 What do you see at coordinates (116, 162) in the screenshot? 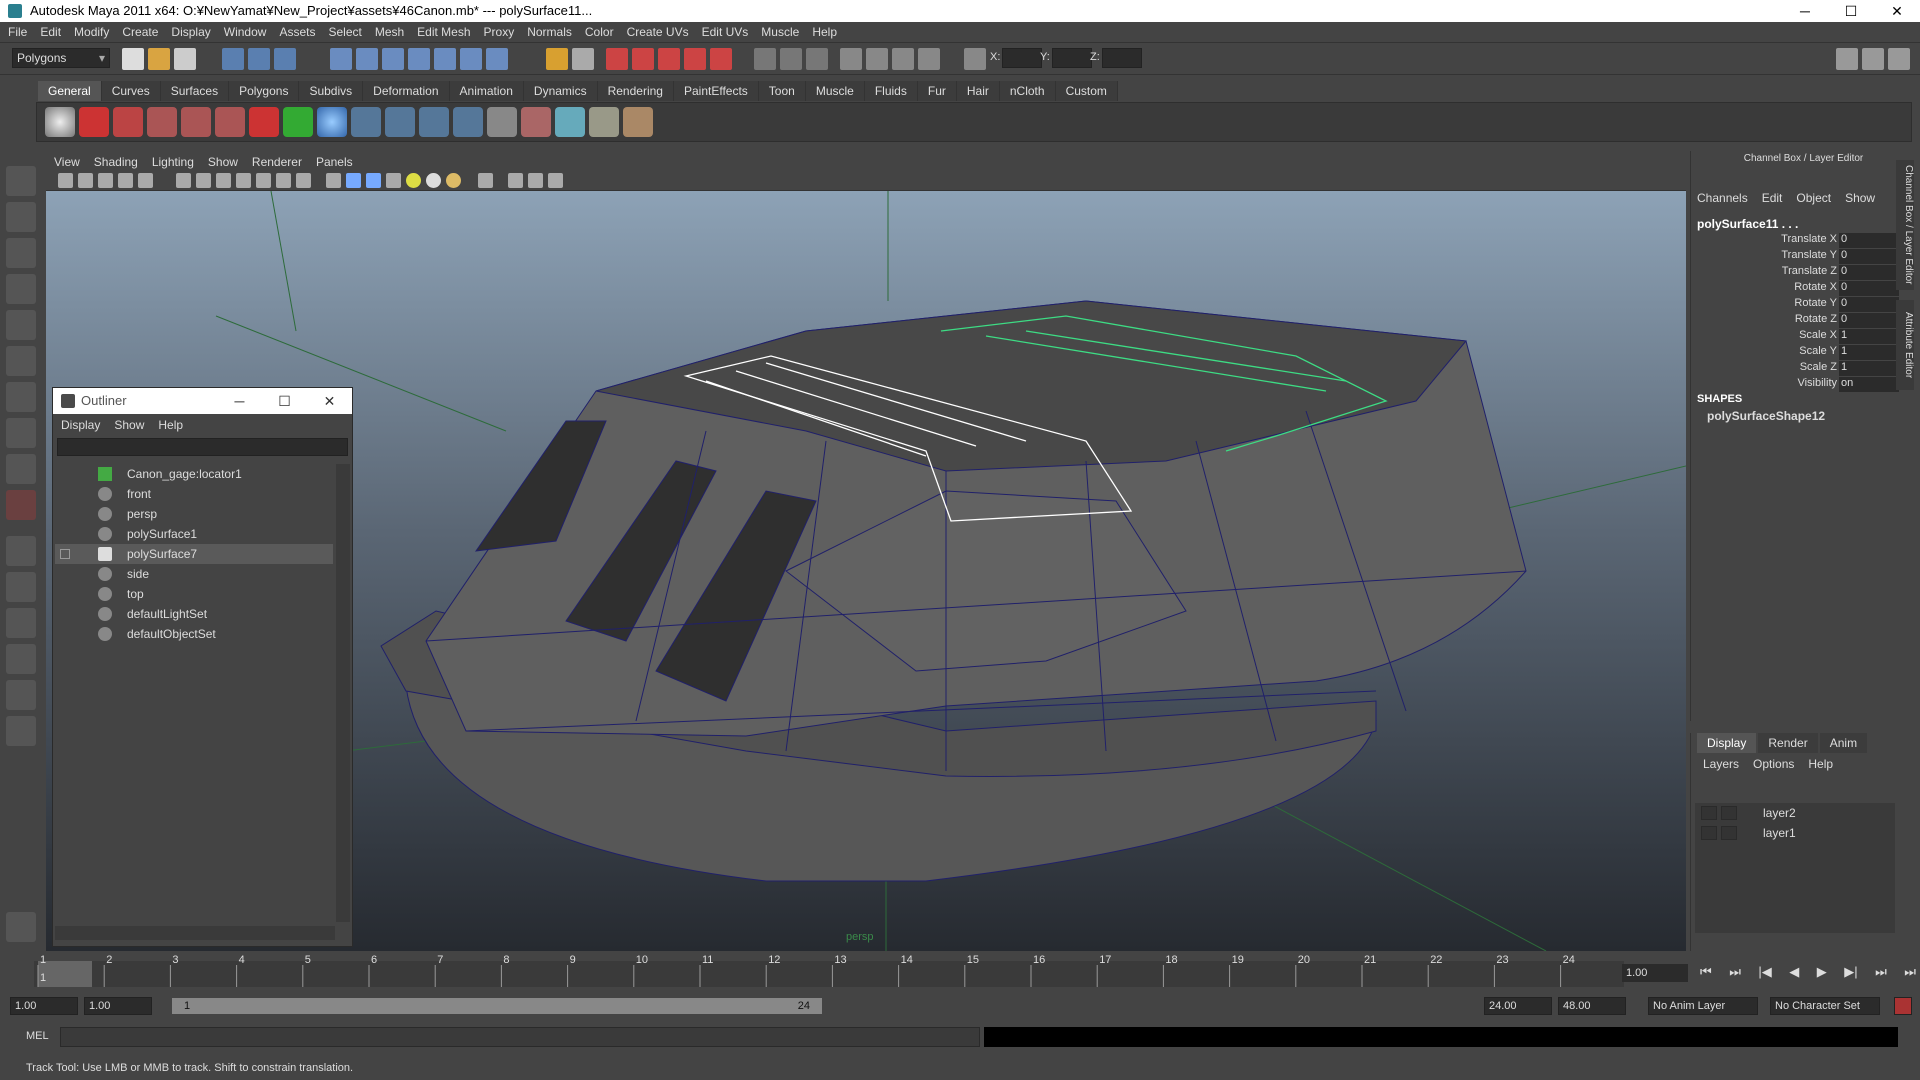
I see `vp-menu-shading: Shading` at bounding box center [116, 162].